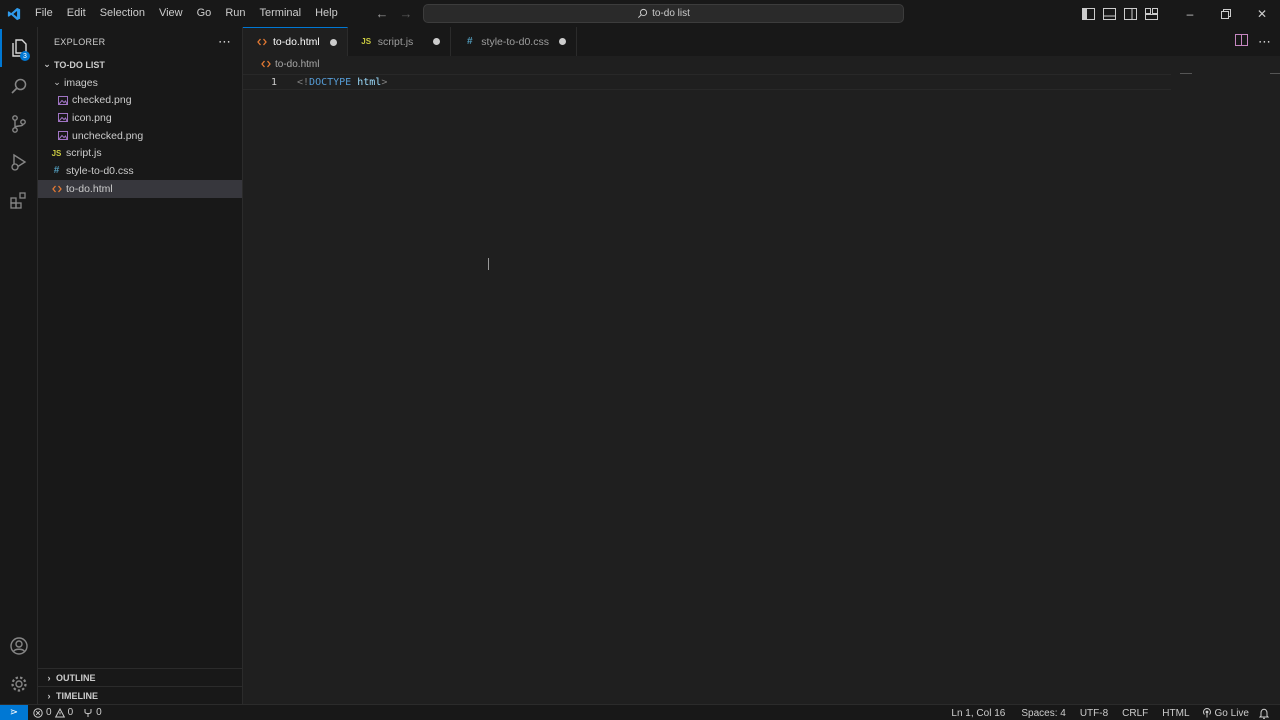  Describe the element at coordinates (19, 162) in the screenshot. I see `run-debug-icon` at that location.